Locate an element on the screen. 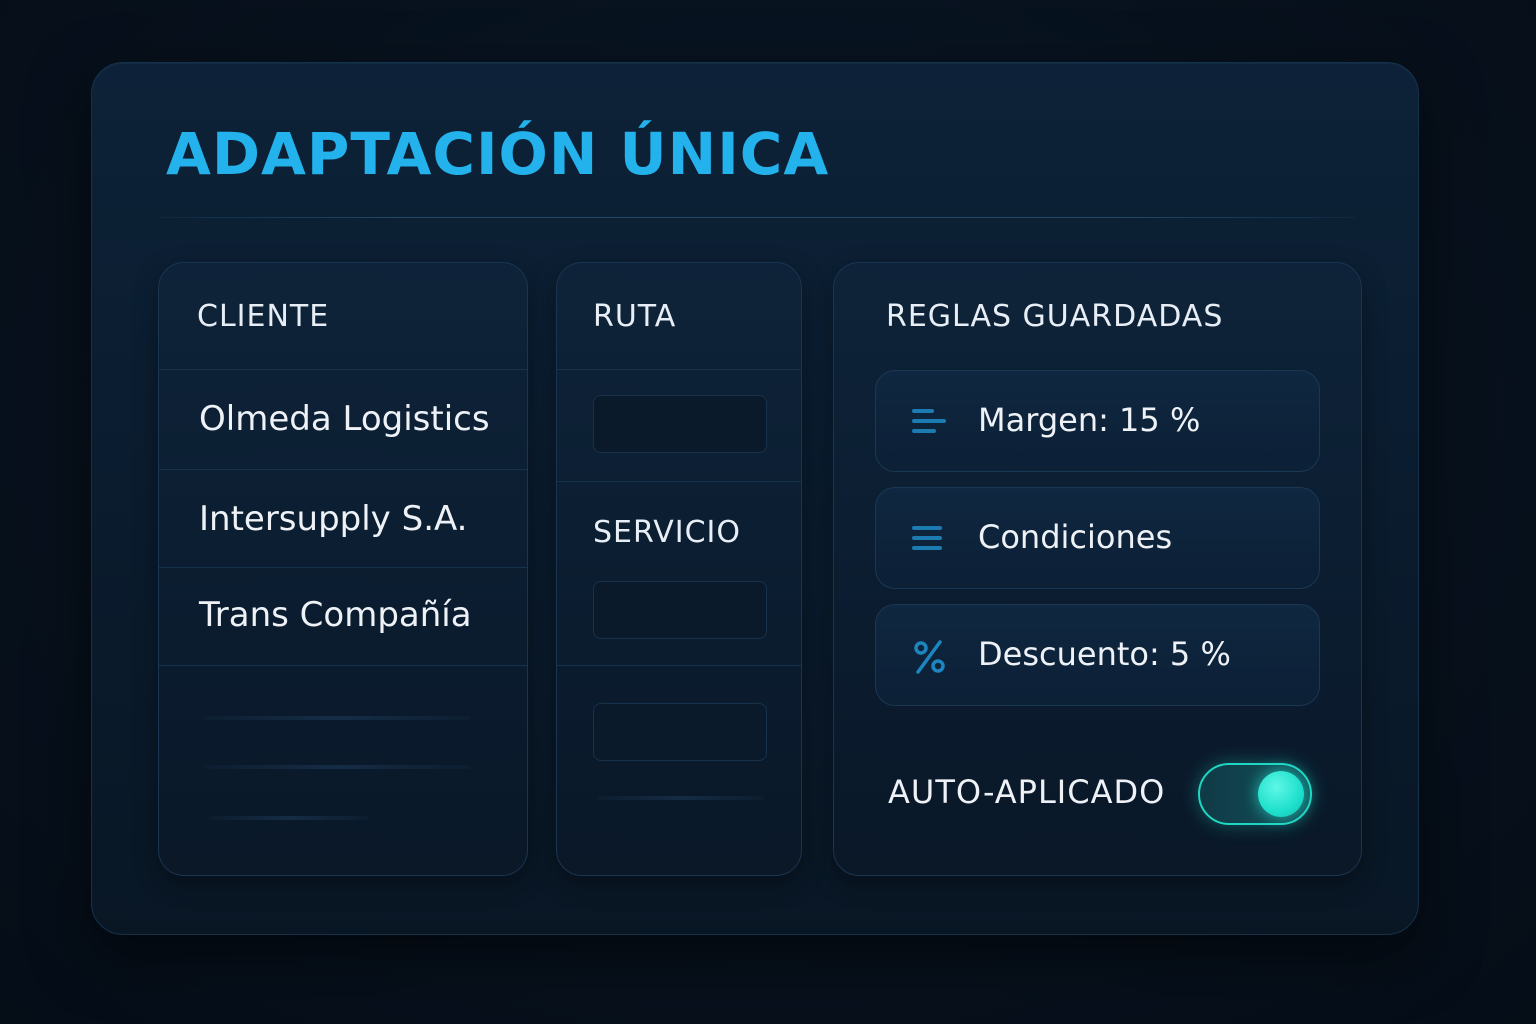 The height and width of the screenshot is (1024, 1536). lines-icon is located at coordinates (929, 421).